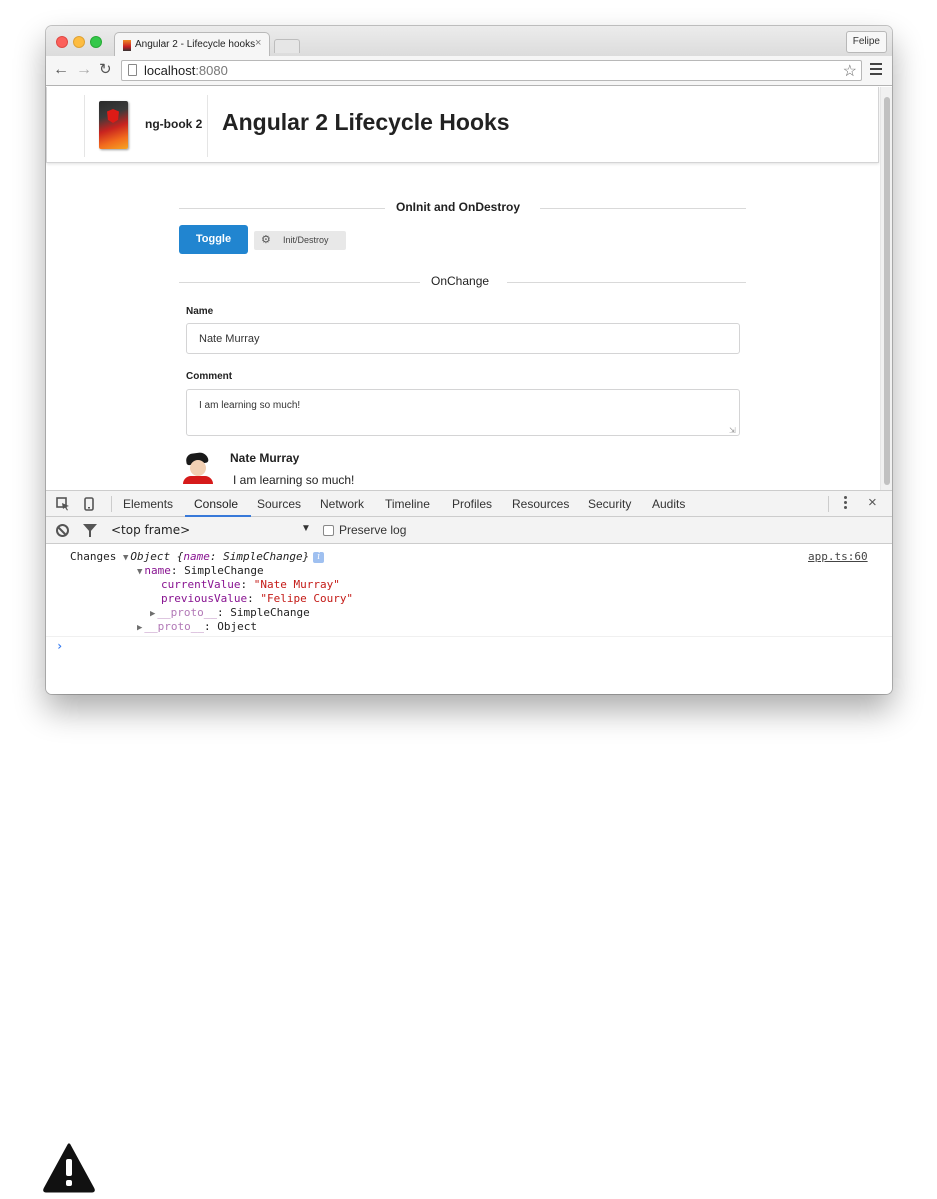  I want to click on gears-icon: ⚙, so click(266, 240).